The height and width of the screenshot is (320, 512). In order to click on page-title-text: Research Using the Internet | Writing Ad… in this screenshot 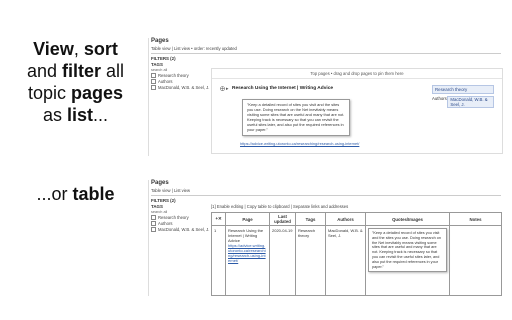, I will do `click(245, 235)`.